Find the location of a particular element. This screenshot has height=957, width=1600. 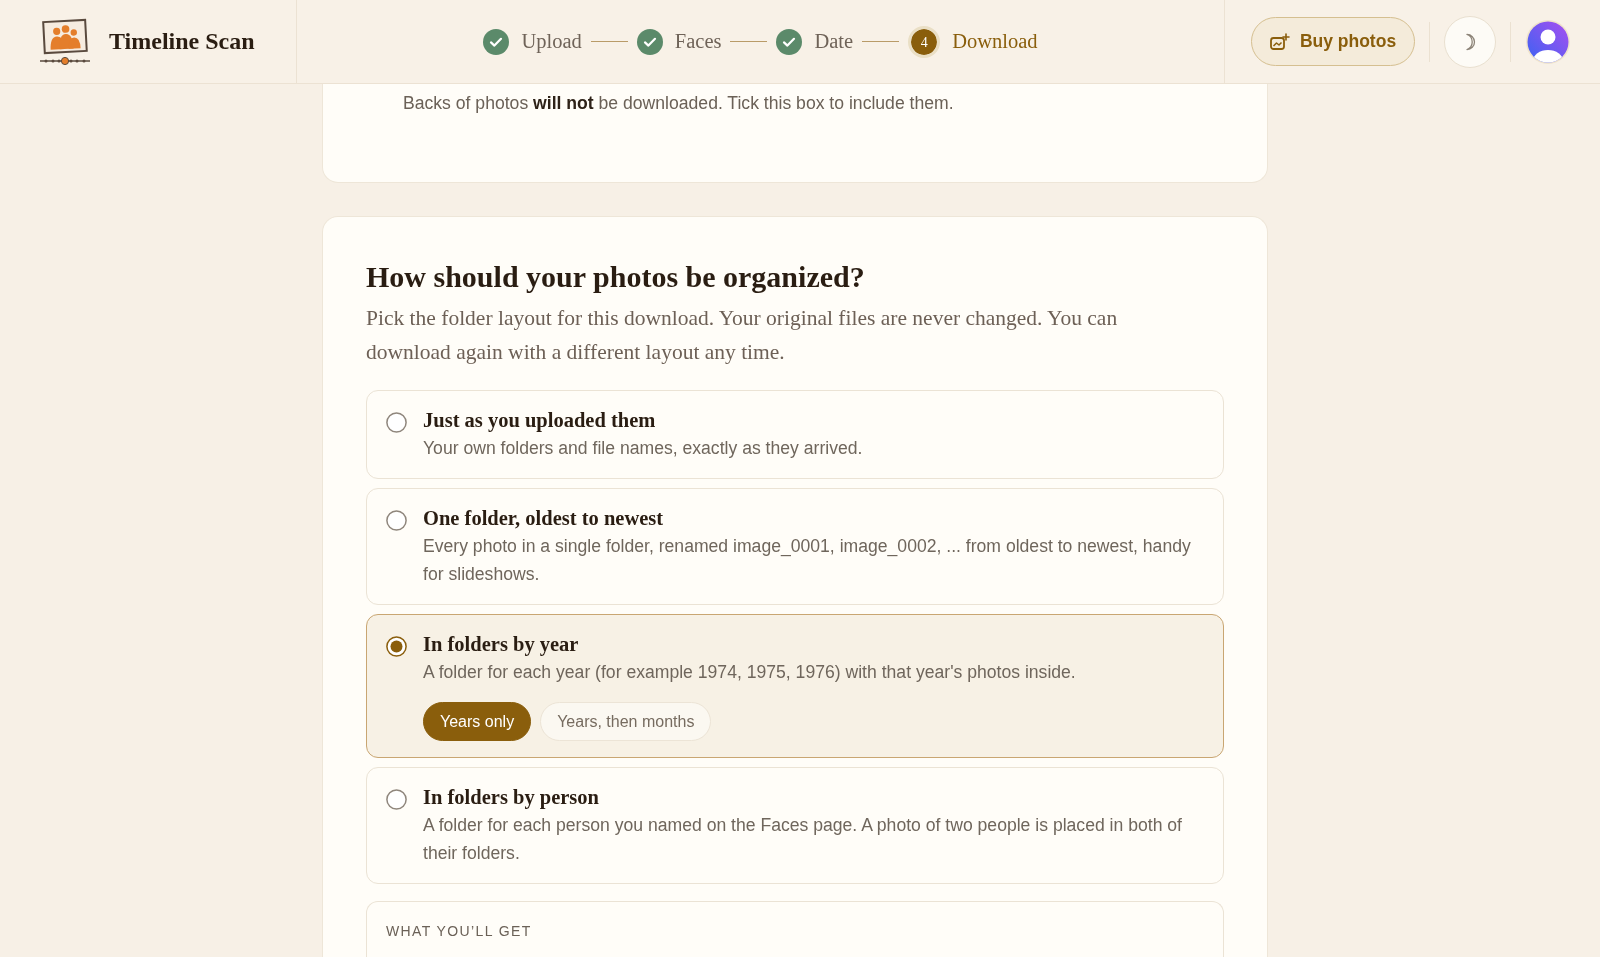

step-label: Faces is located at coordinates (698, 41).